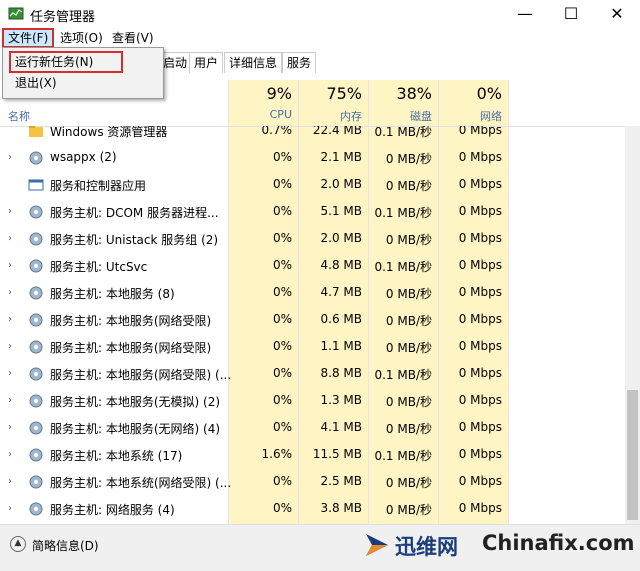 The width and height of the screenshot is (640, 571). Describe the element at coordinates (131, 348) in the screenshot. I see `process-name: 服务主机: 本地服务(网络受限)` at that location.